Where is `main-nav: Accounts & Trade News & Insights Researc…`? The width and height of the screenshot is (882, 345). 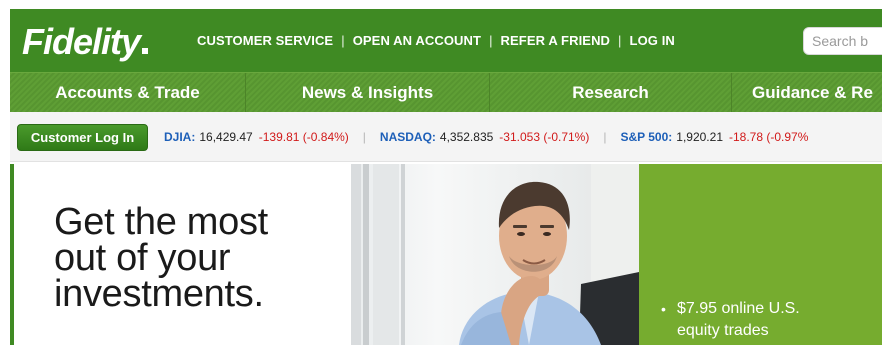 main-nav: Accounts & Trade News & Insights Researc… is located at coordinates (446, 92).